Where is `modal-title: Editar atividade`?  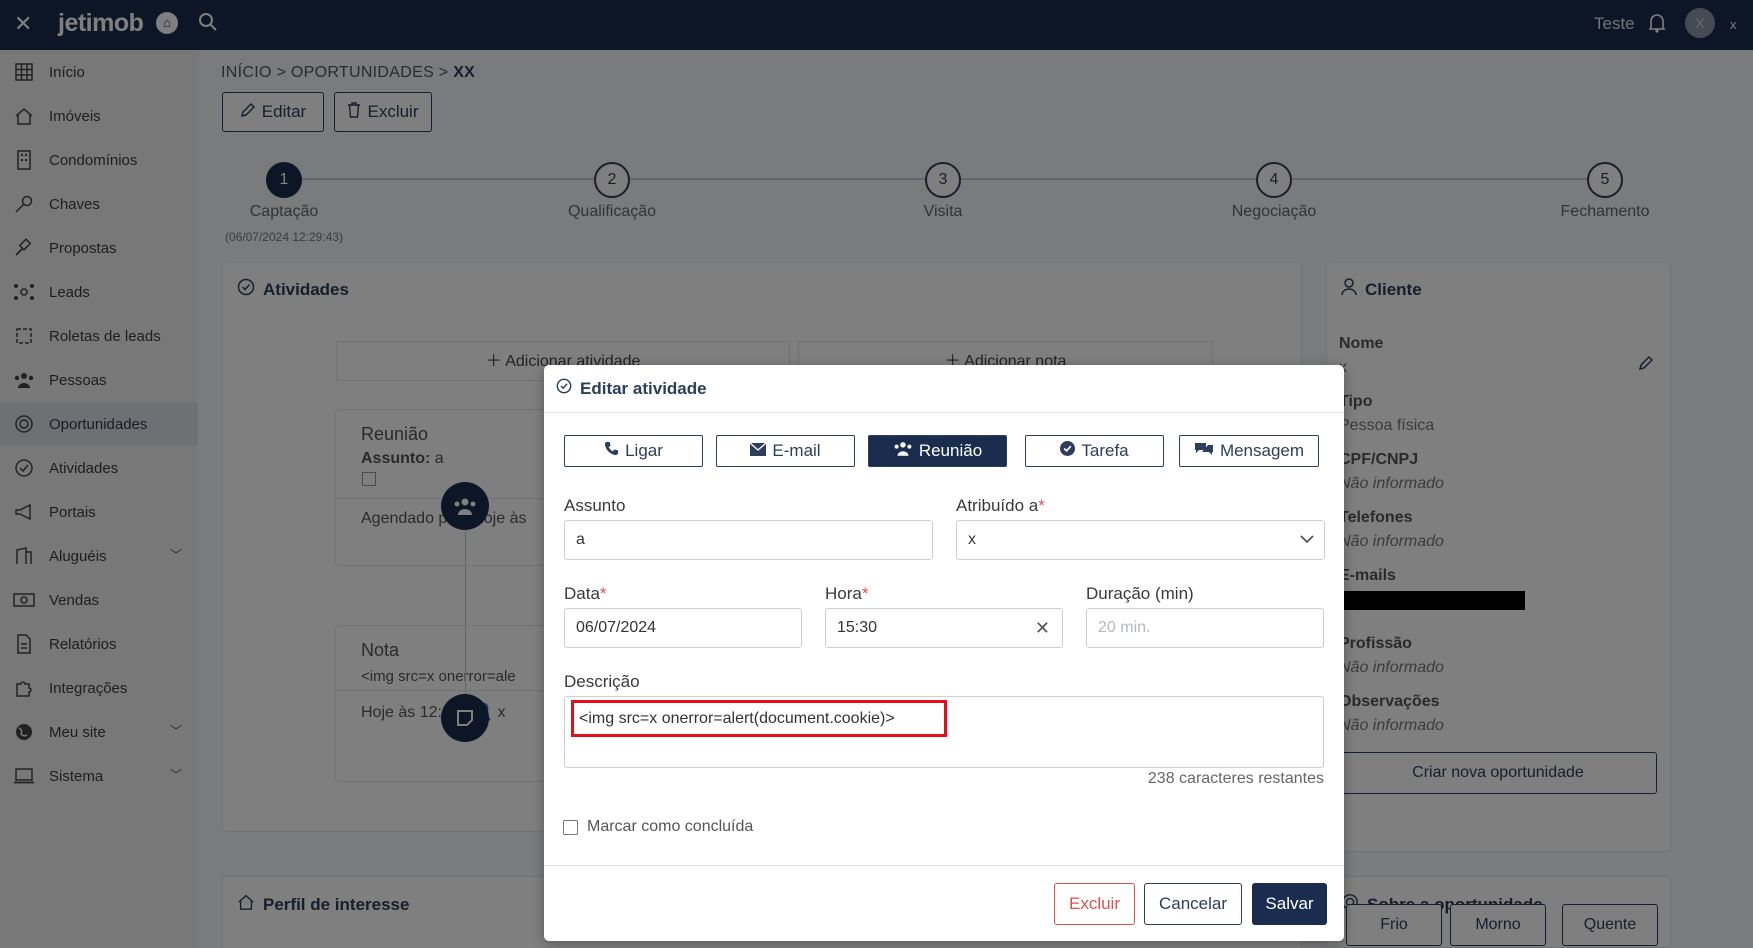
modal-title: Editar atividade is located at coordinates (643, 388).